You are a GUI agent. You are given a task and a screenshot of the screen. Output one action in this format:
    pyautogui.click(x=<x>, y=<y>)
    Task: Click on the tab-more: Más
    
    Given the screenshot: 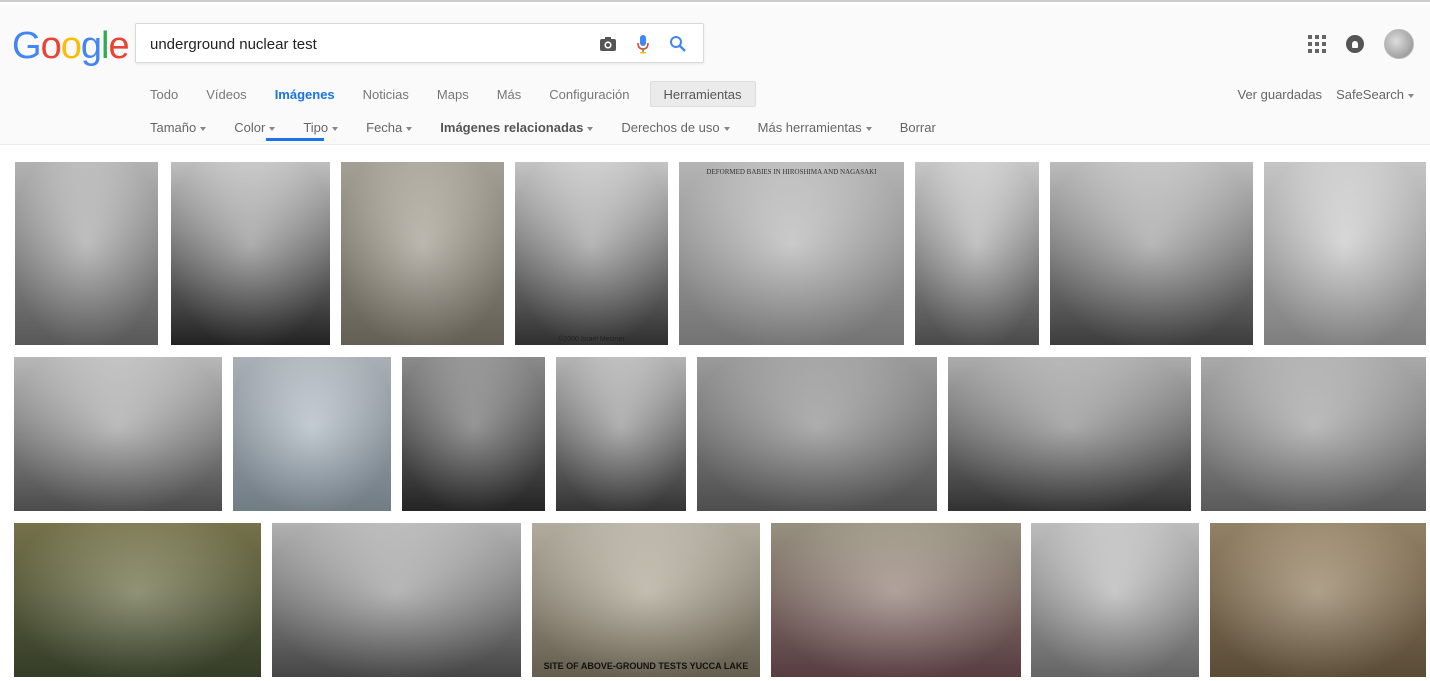 What is the action you would take?
    pyautogui.click(x=509, y=94)
    